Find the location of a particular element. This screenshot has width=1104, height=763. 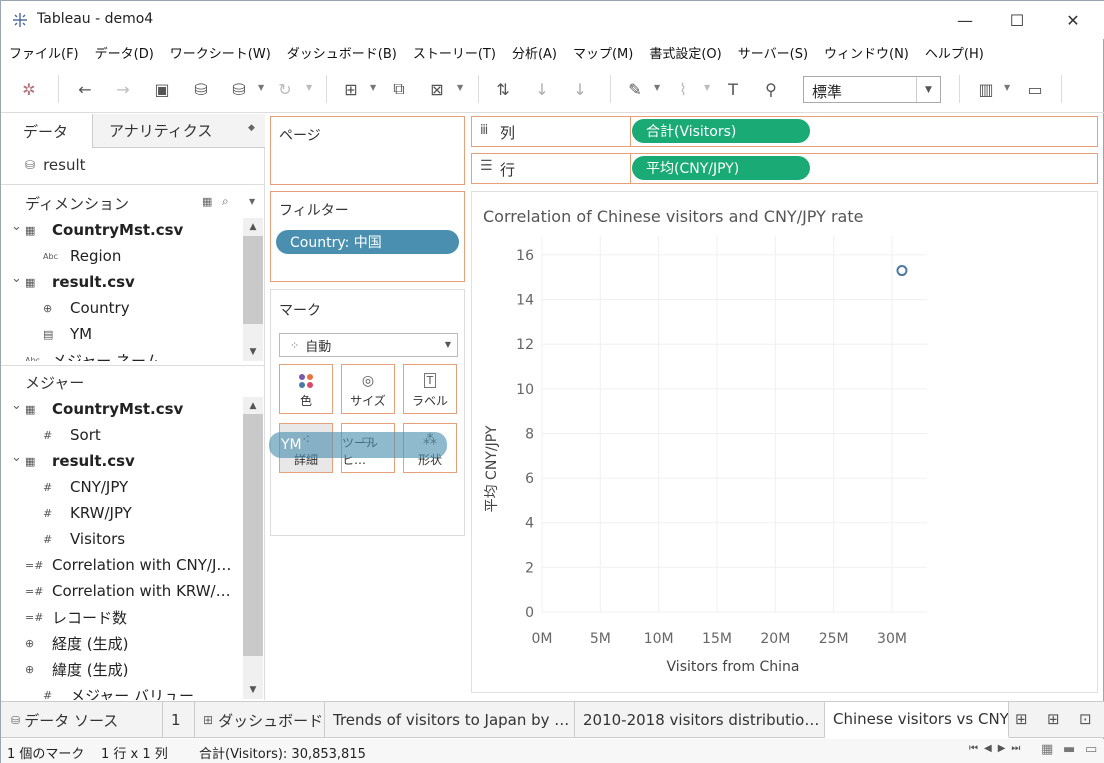

tab-data-source: ⛁ データ ソース is located at coordinates (82, 720).